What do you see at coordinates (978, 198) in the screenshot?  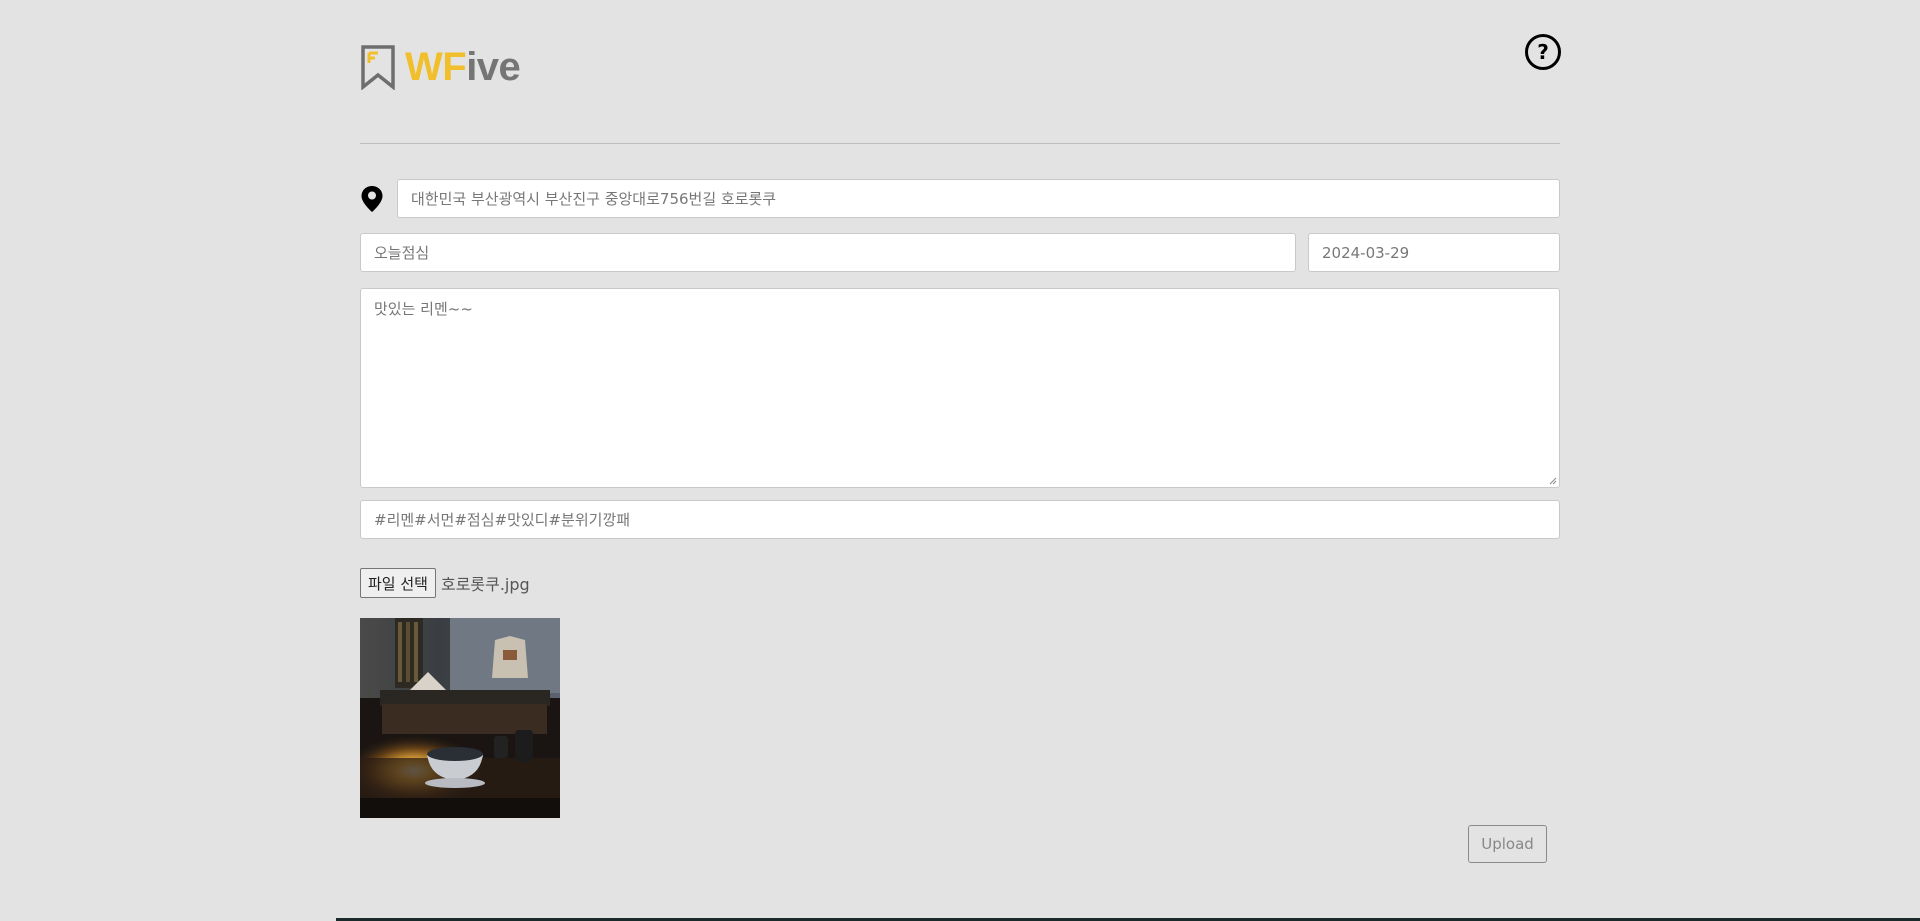 I see `location-input: 대한민국 부산광역시 부산진구 중앙대로756번길 호로롯쿠` at bounding box center [978, 198].